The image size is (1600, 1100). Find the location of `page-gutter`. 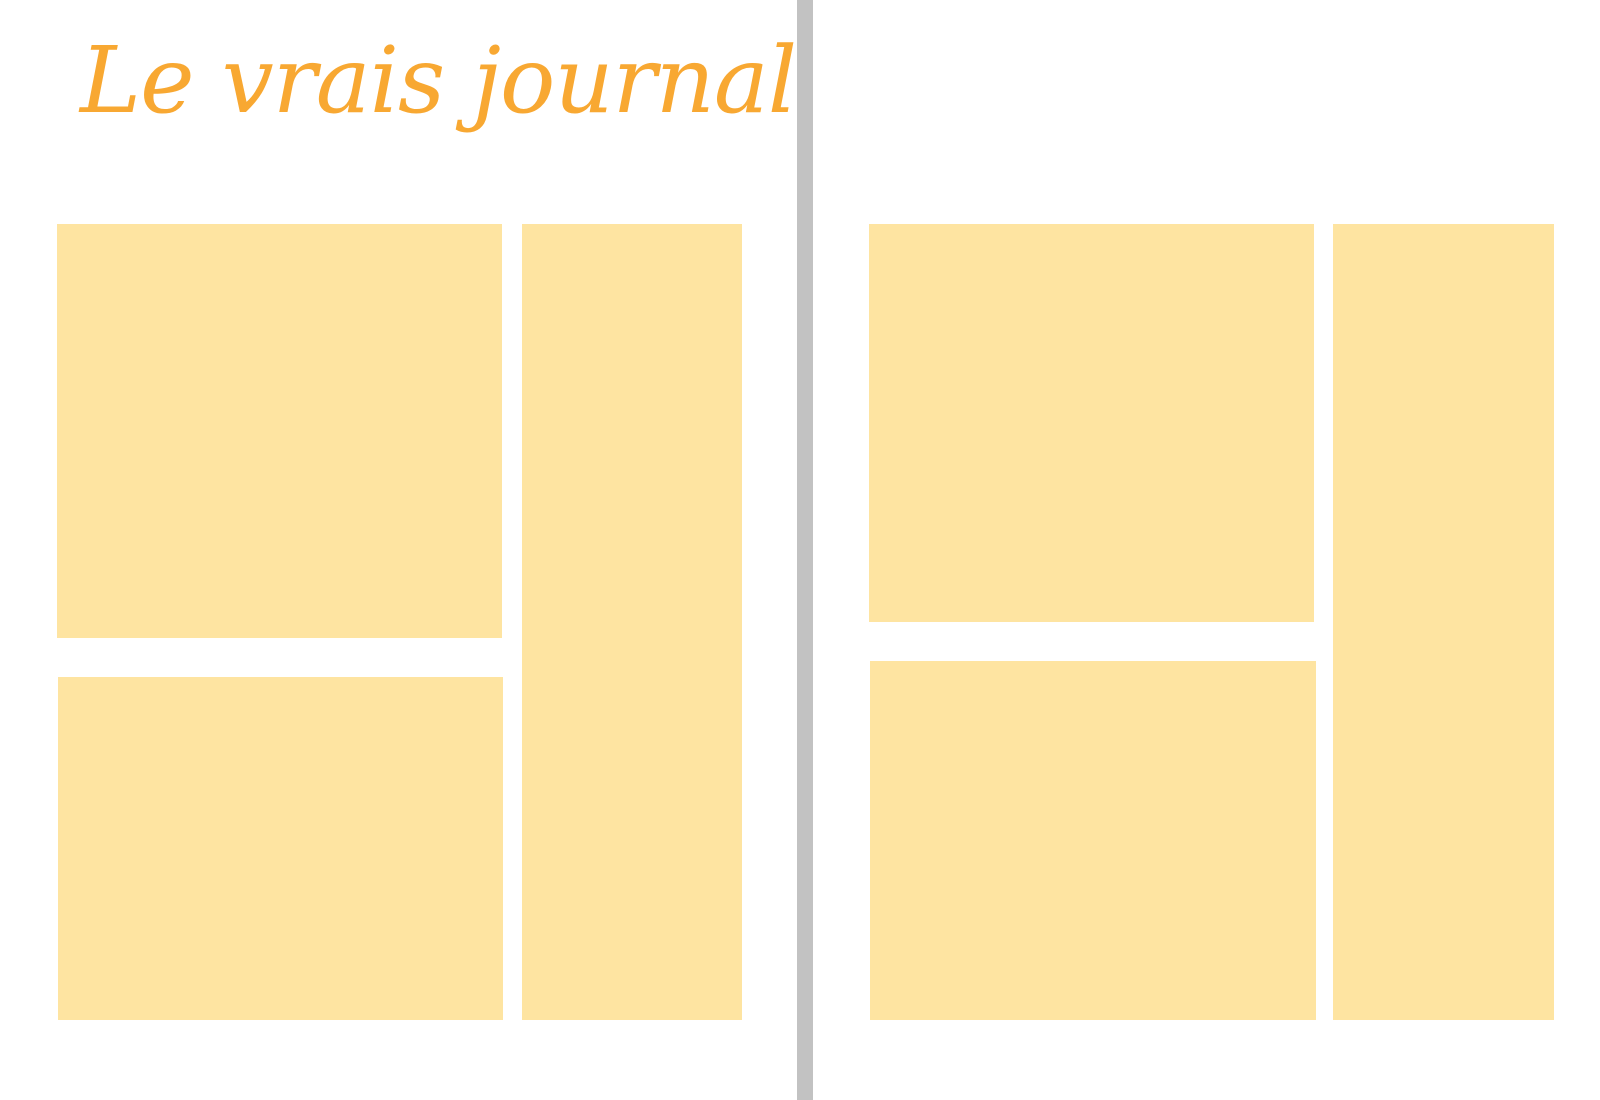

page-gutter is located at coordinates (805, 550).